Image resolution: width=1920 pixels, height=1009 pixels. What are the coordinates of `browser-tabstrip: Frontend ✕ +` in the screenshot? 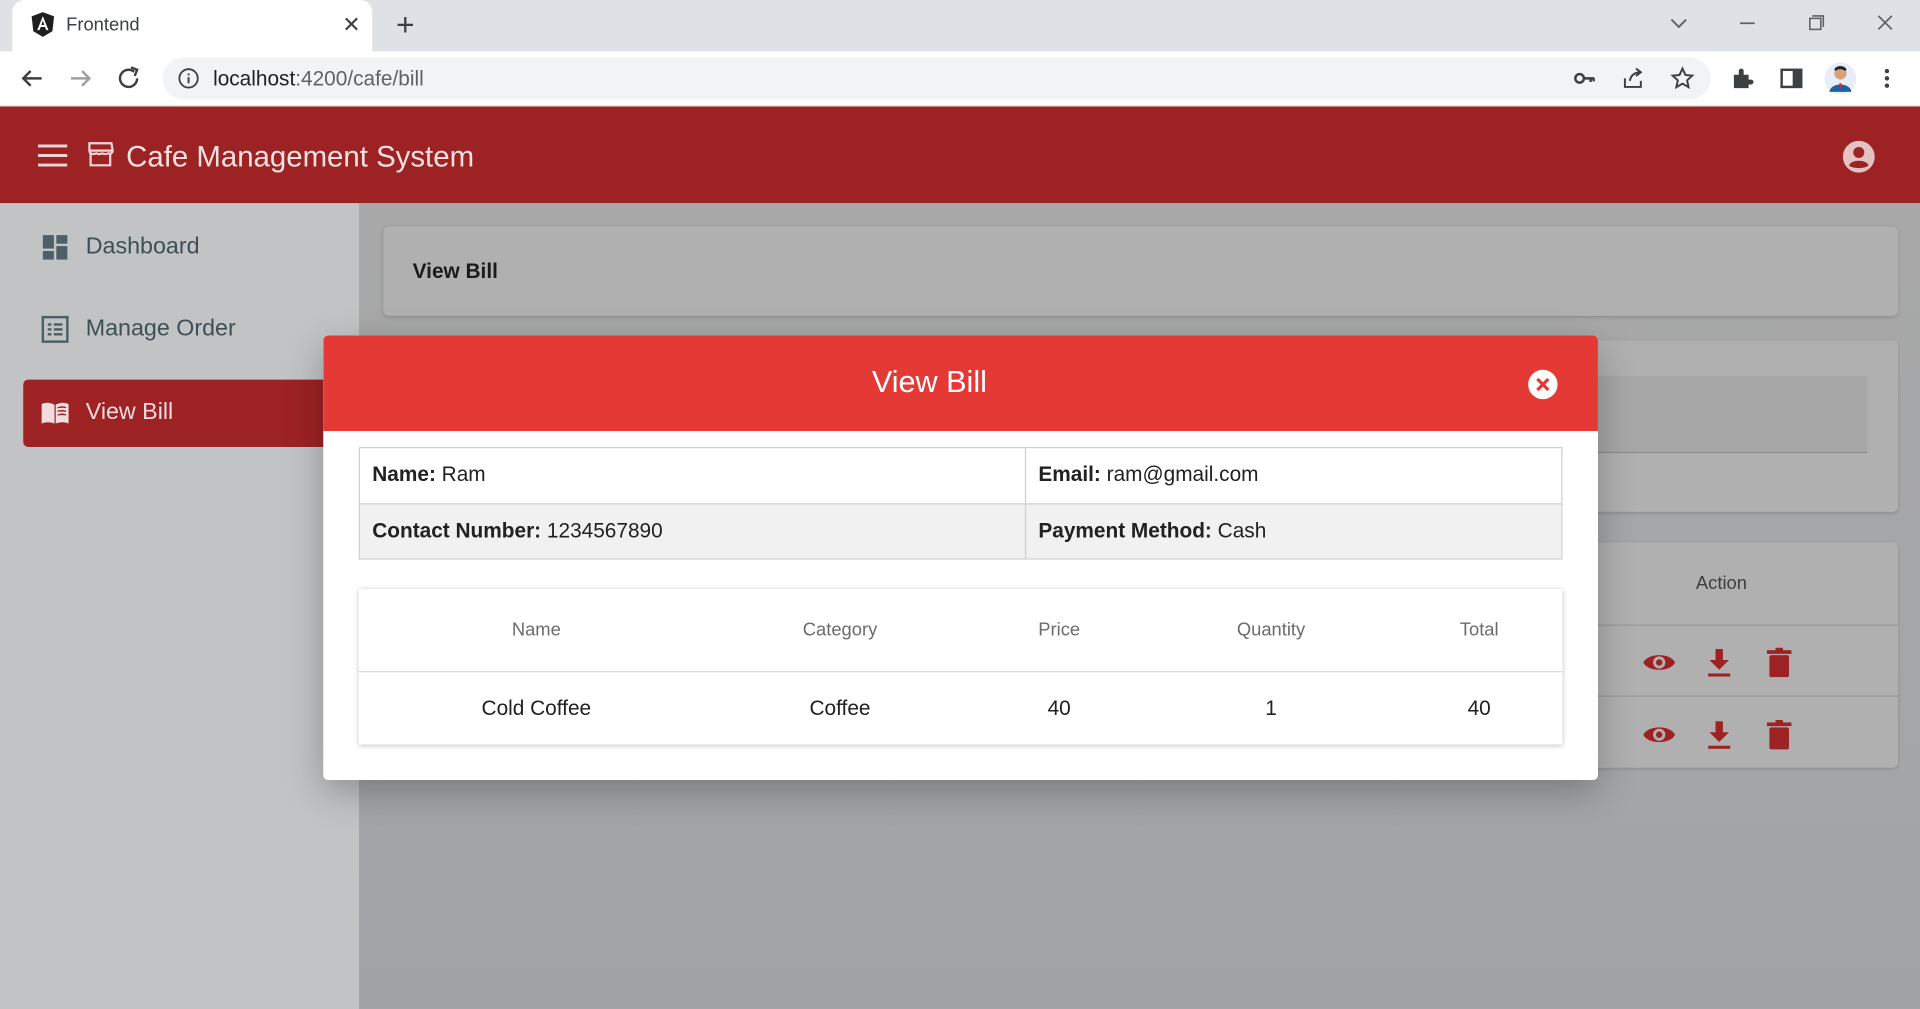 It's located at (960, 26).